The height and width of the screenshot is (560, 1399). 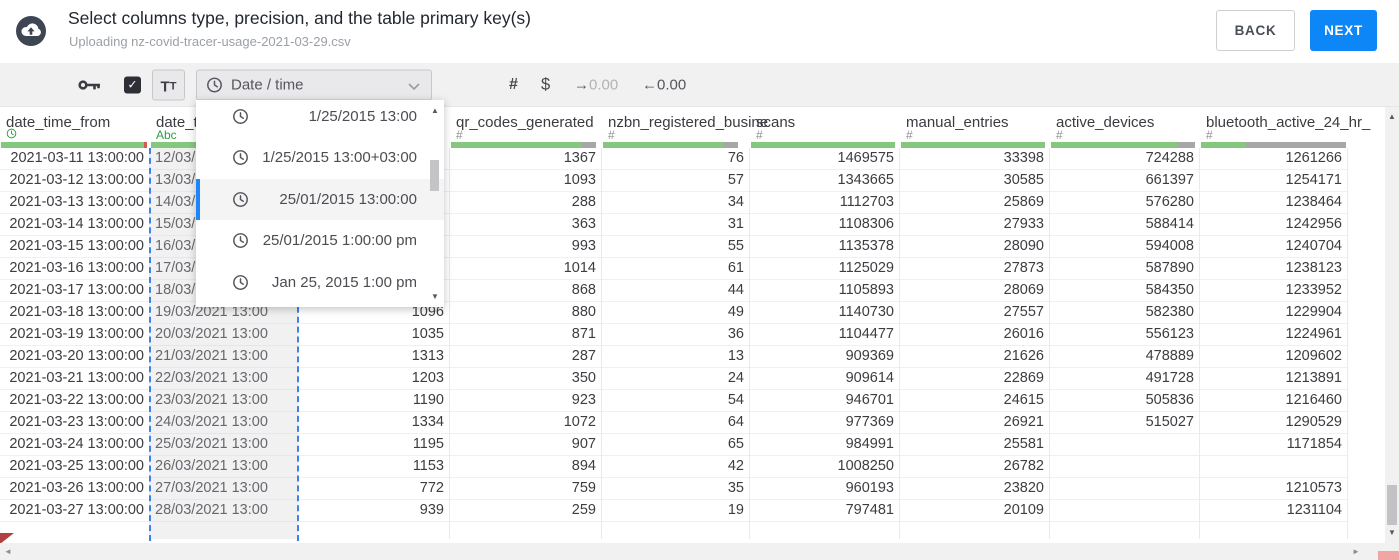 I want to click on table-cell: 1242956, so click(x=1273, y=225).